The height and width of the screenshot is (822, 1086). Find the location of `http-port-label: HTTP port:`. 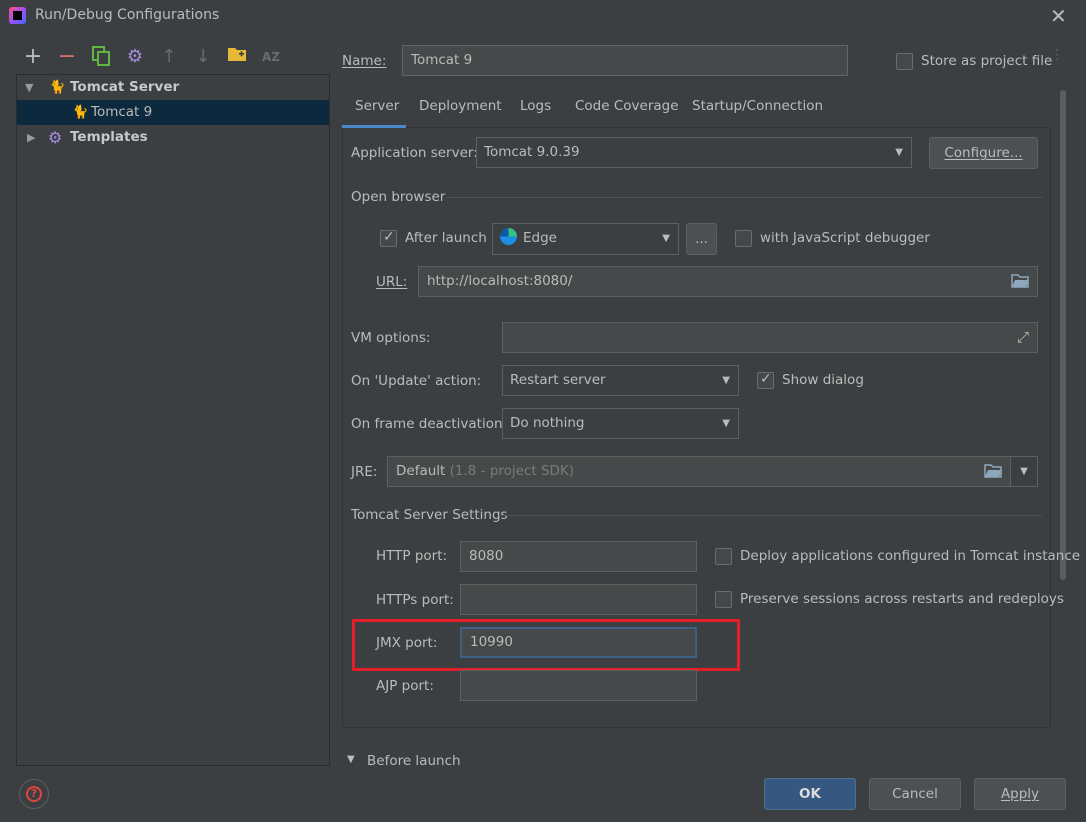

http-port-label: HTTP port: is located at coordinates (412, 556).